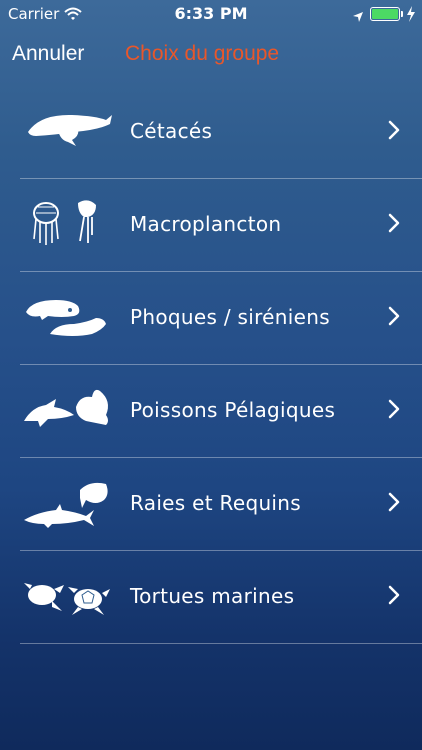  What do you see at coordinates (233, 410) in the screenshot?
I see `group-label: Poissons Pélagiques` at bounding box center [233, 410].